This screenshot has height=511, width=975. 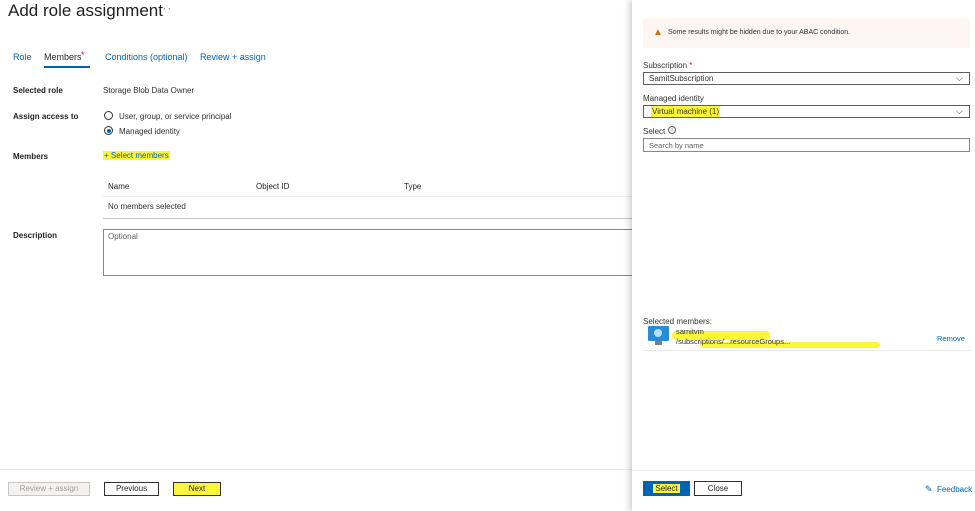 I want to click on subscription-value: SamitSubscription, so click(x=681, y=78).